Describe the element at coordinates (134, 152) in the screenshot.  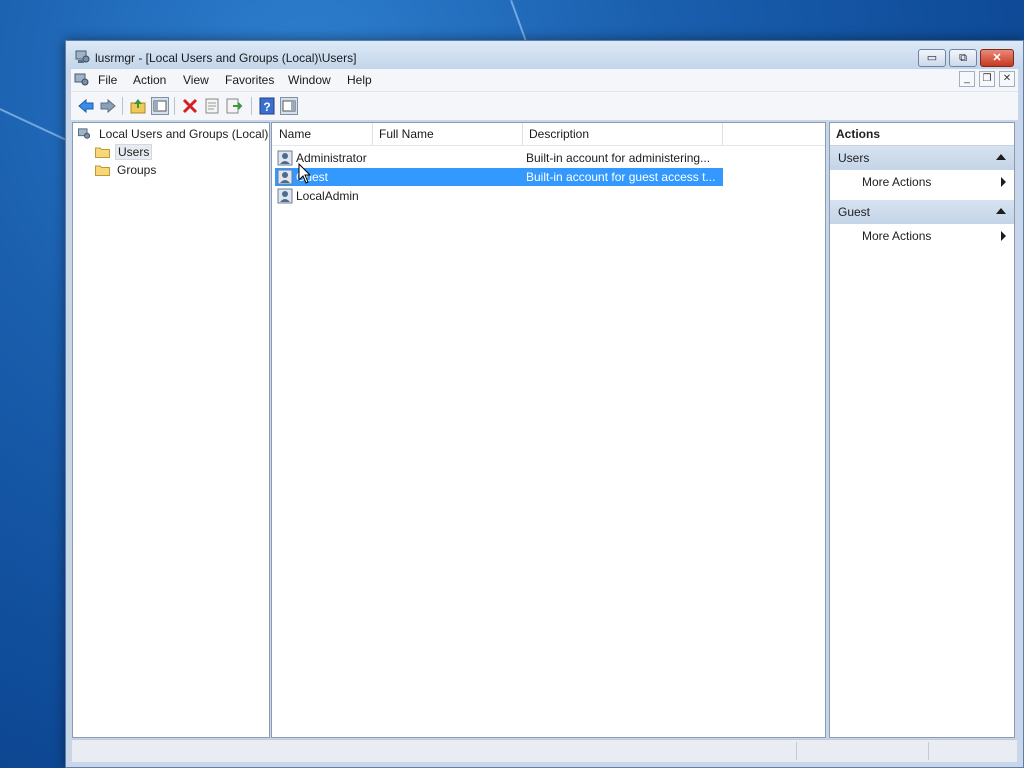
I see `tree-item-label: Users` at that location.